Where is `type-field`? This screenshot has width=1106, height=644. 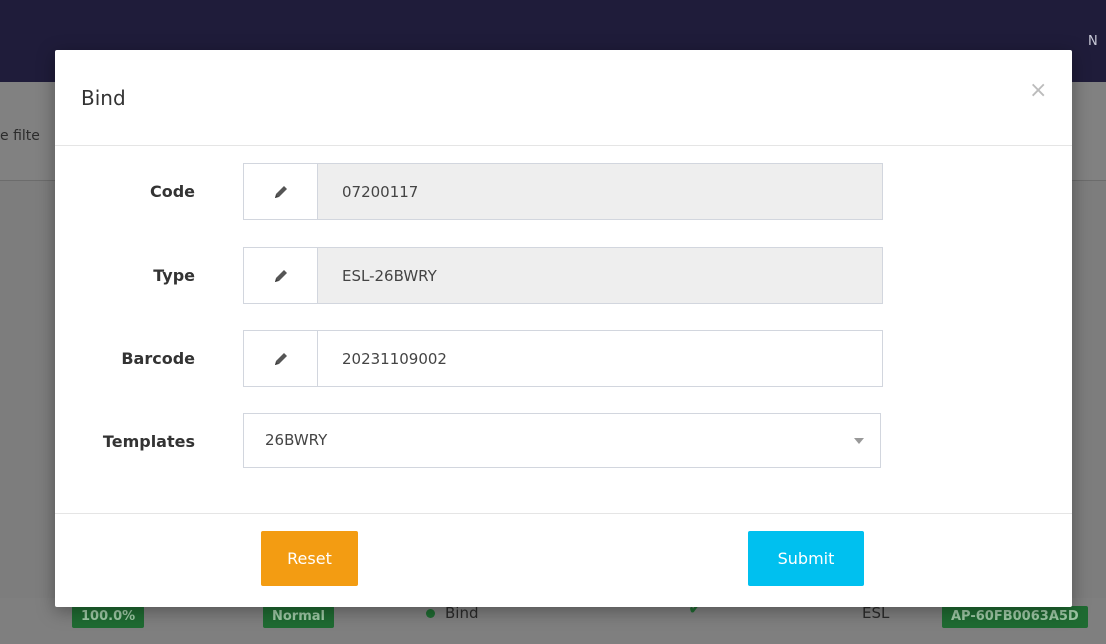 type-field is located at coordinates (600, 275).